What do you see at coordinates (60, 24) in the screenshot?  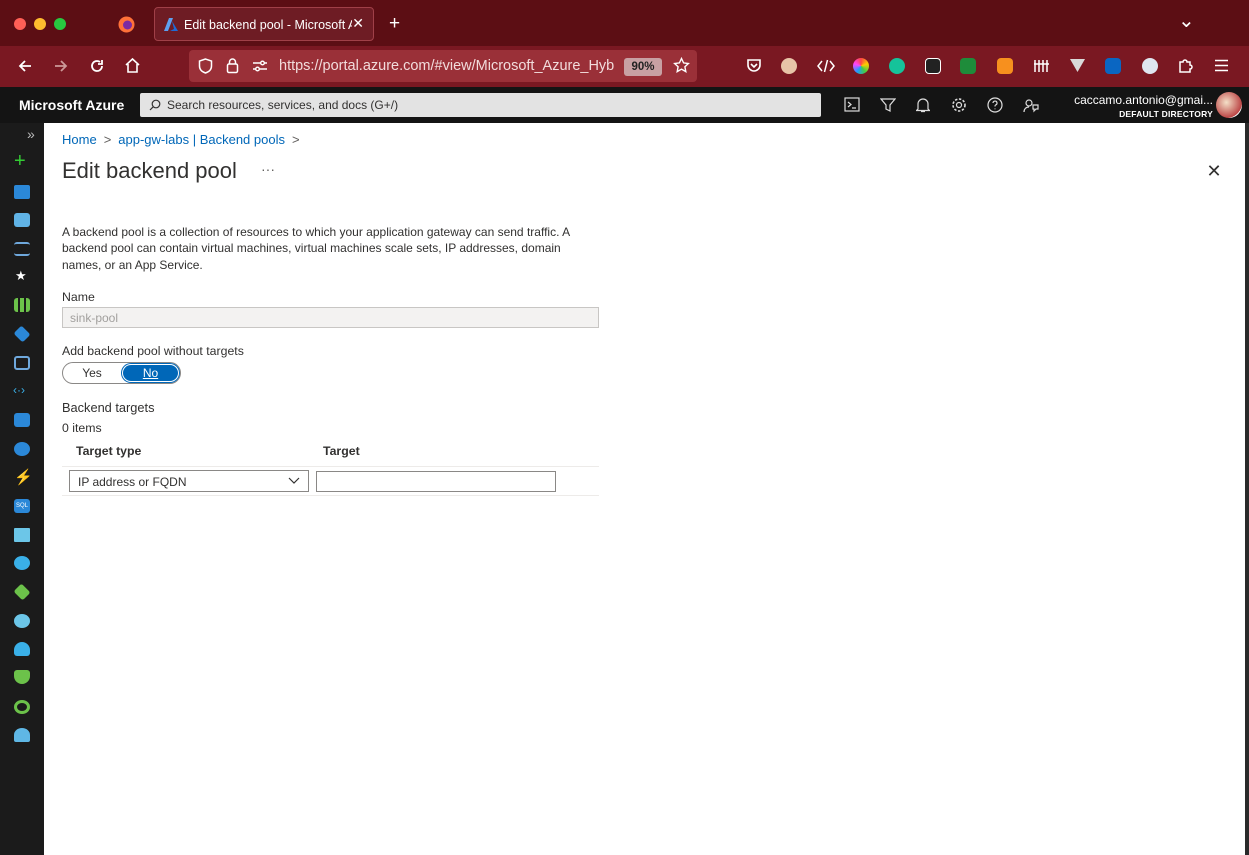 I see `maximize-window-button` at bounding box center [60, 24].